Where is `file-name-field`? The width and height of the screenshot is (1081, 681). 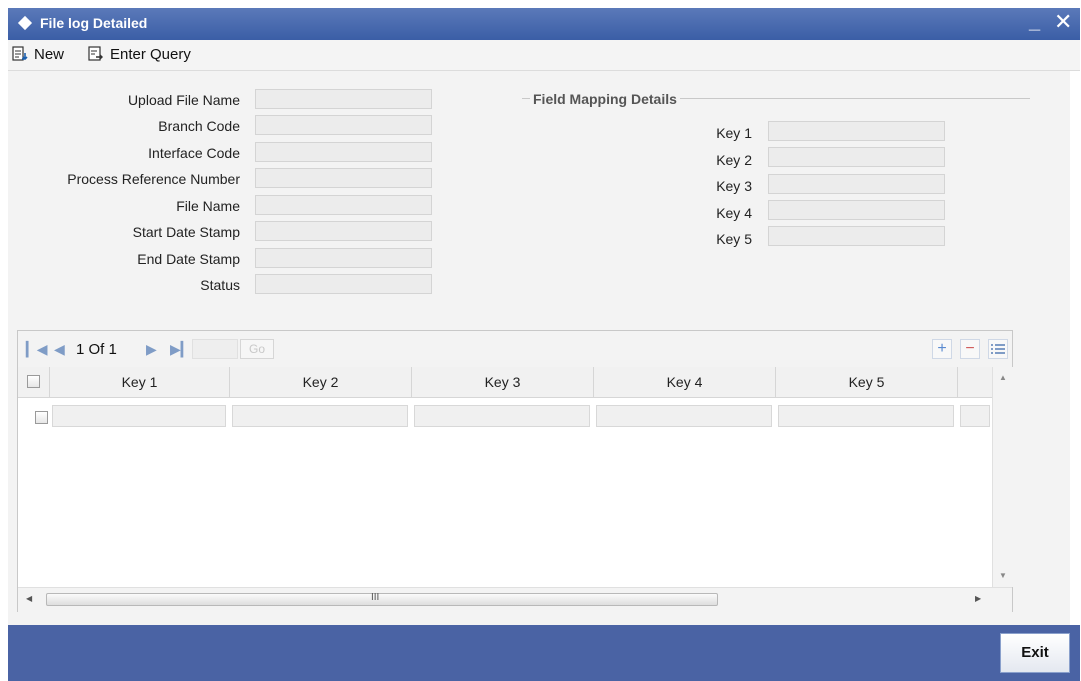
file-name-field is located at coordinates (343, 205).